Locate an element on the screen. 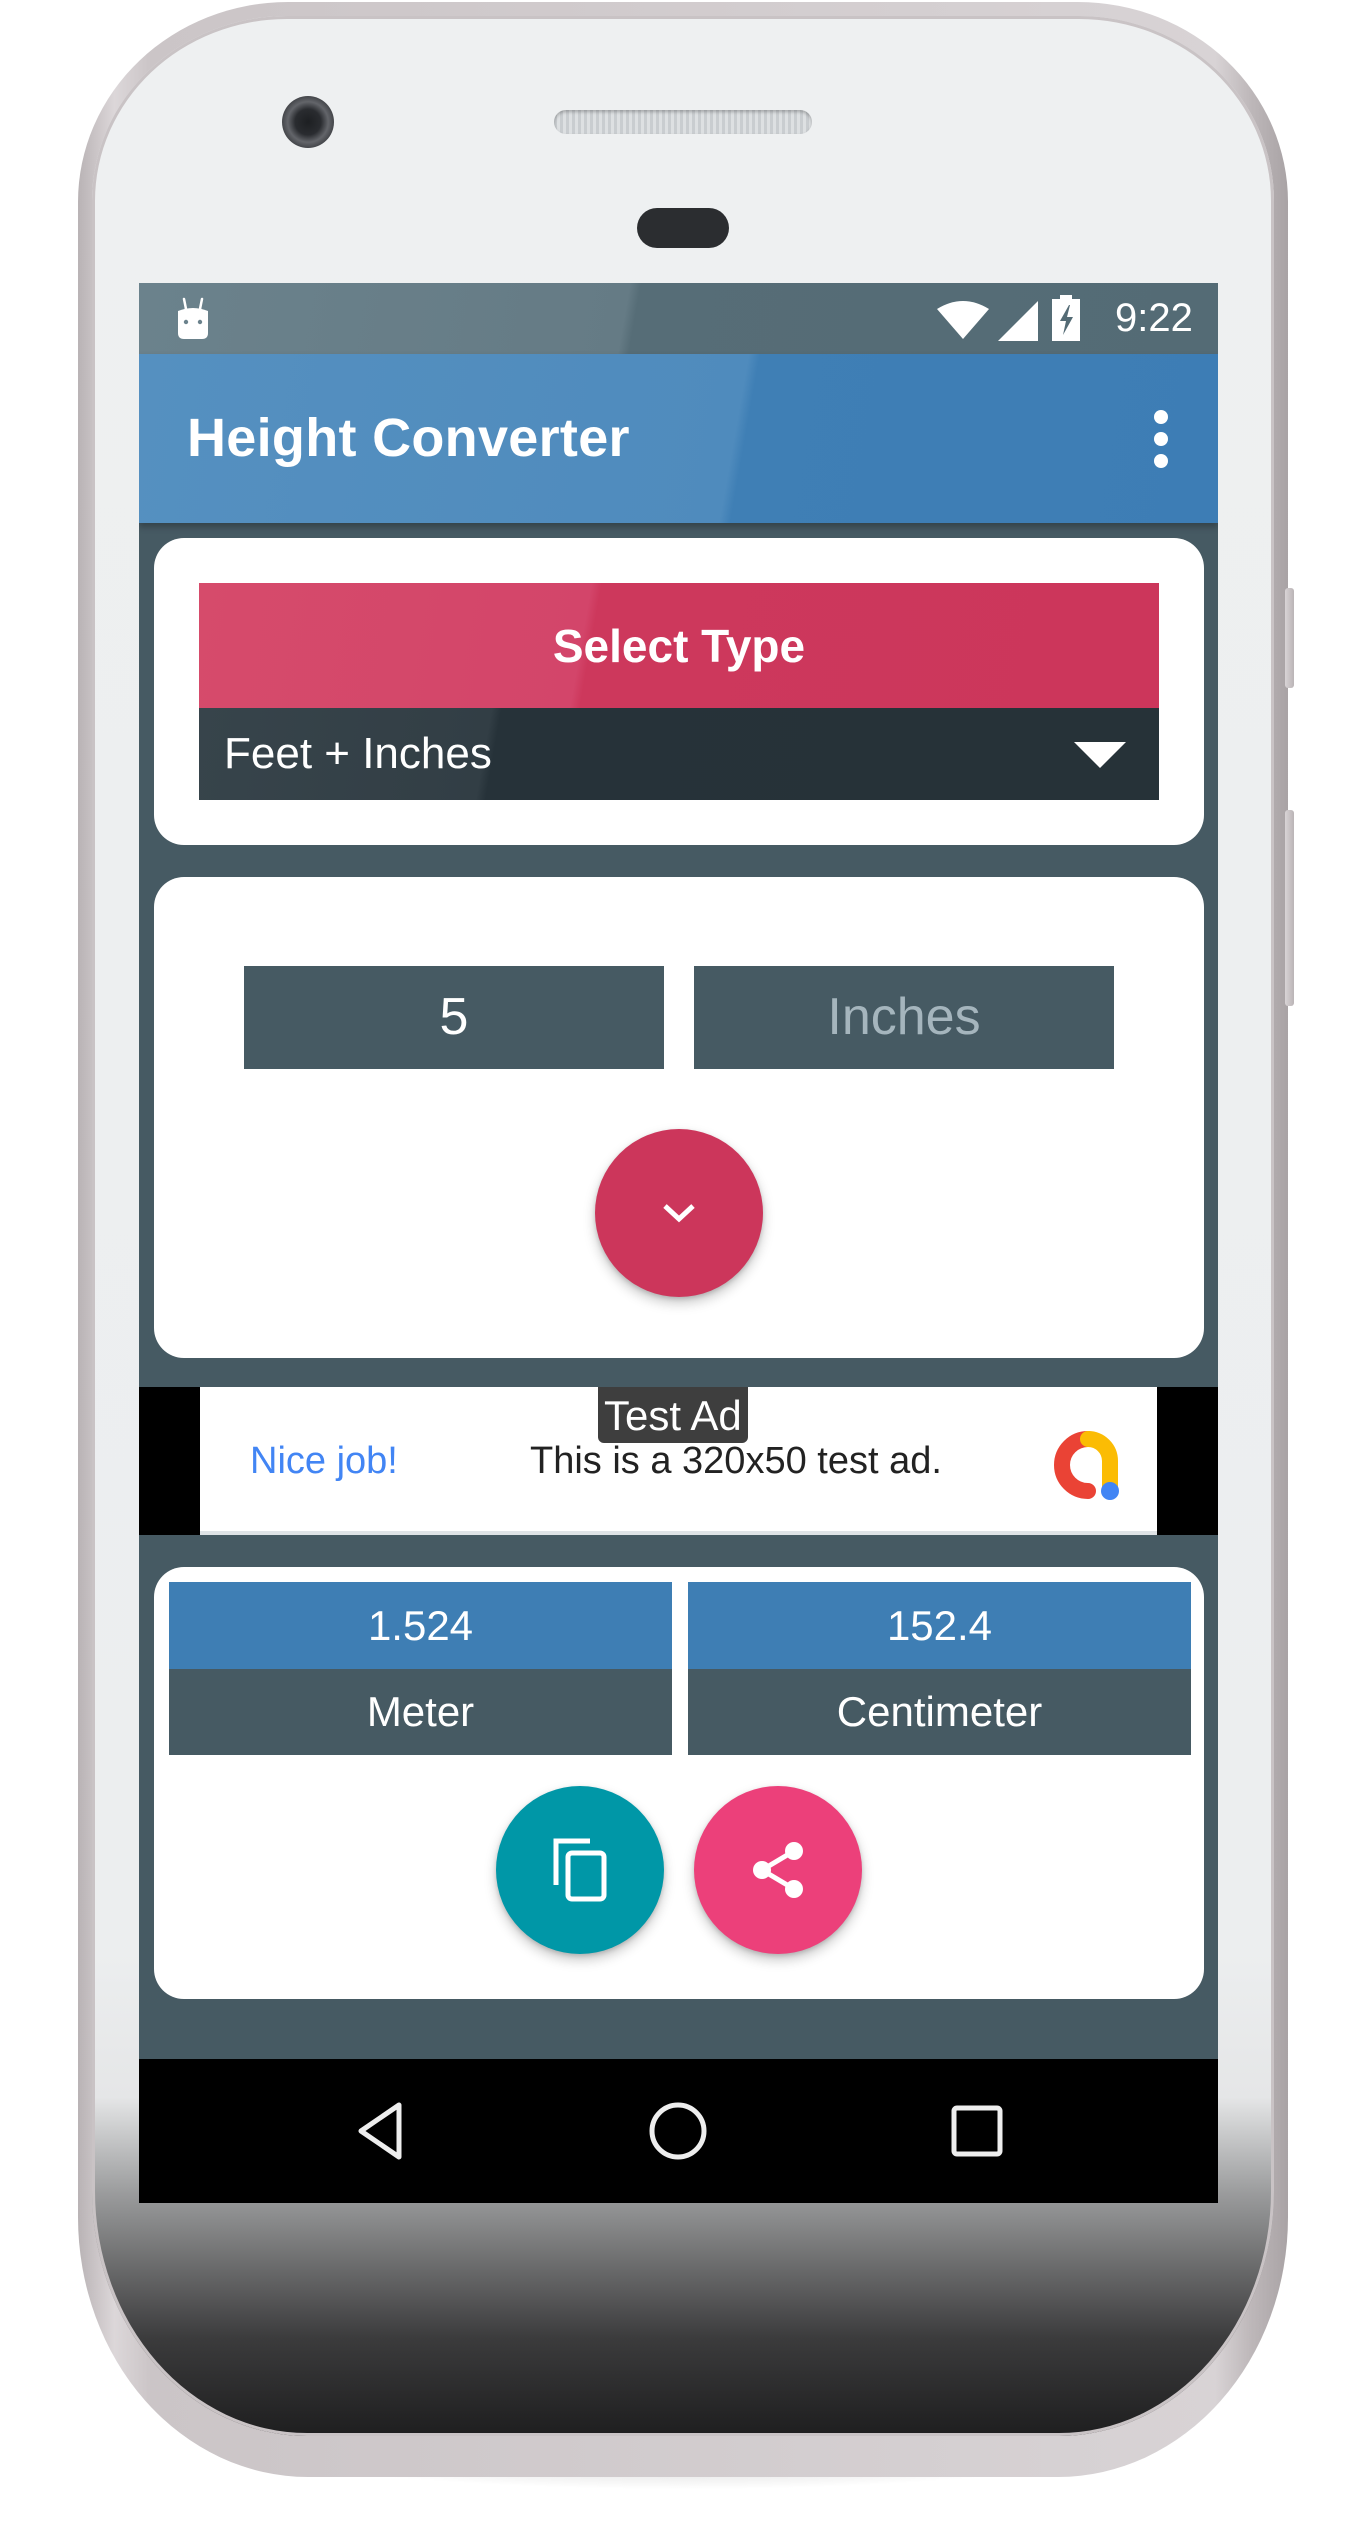 Image resolution: width=1370 pixels, height=2532 pixels. share-button is located at coordinates (778, 1870).